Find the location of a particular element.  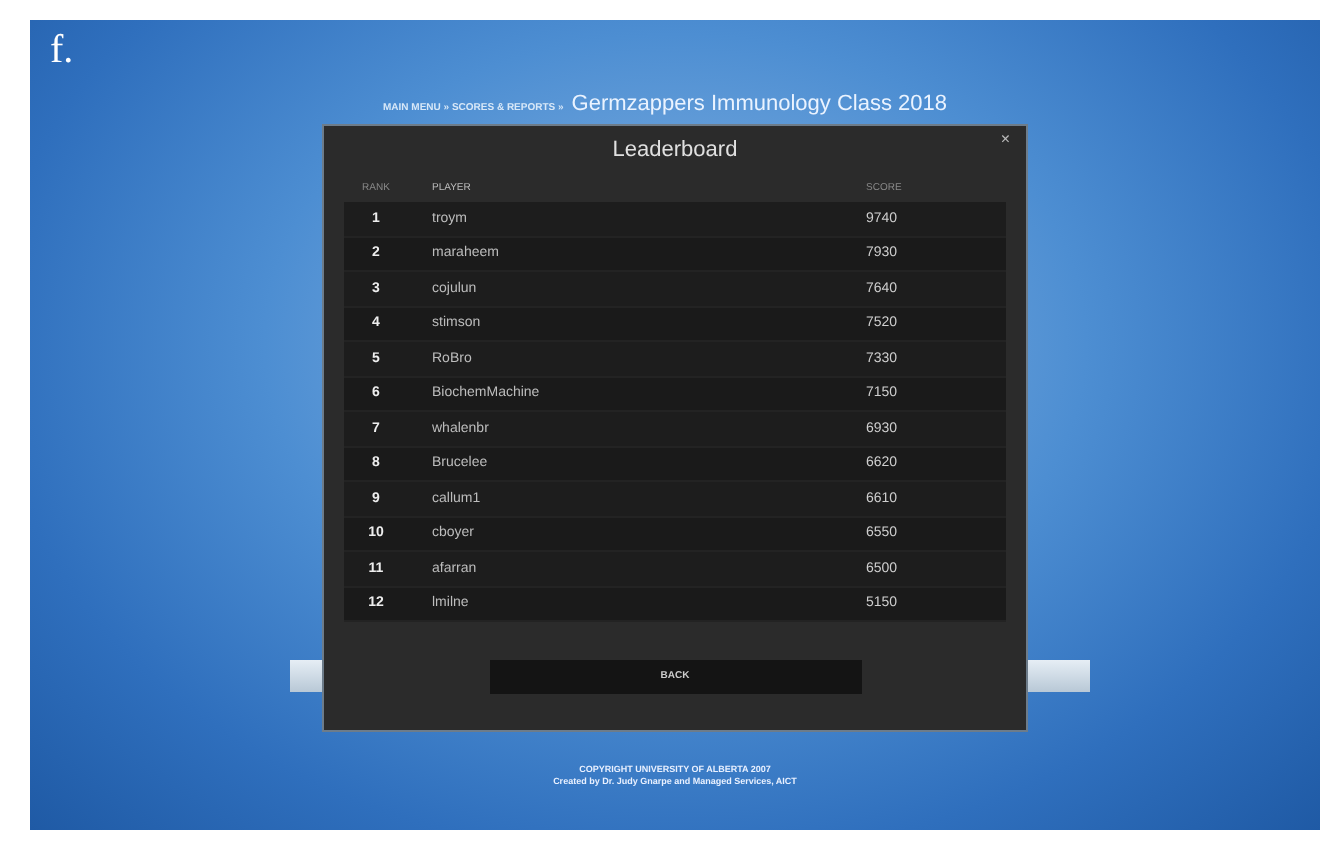

figure-label: f. is located at coordinates (62, 51).